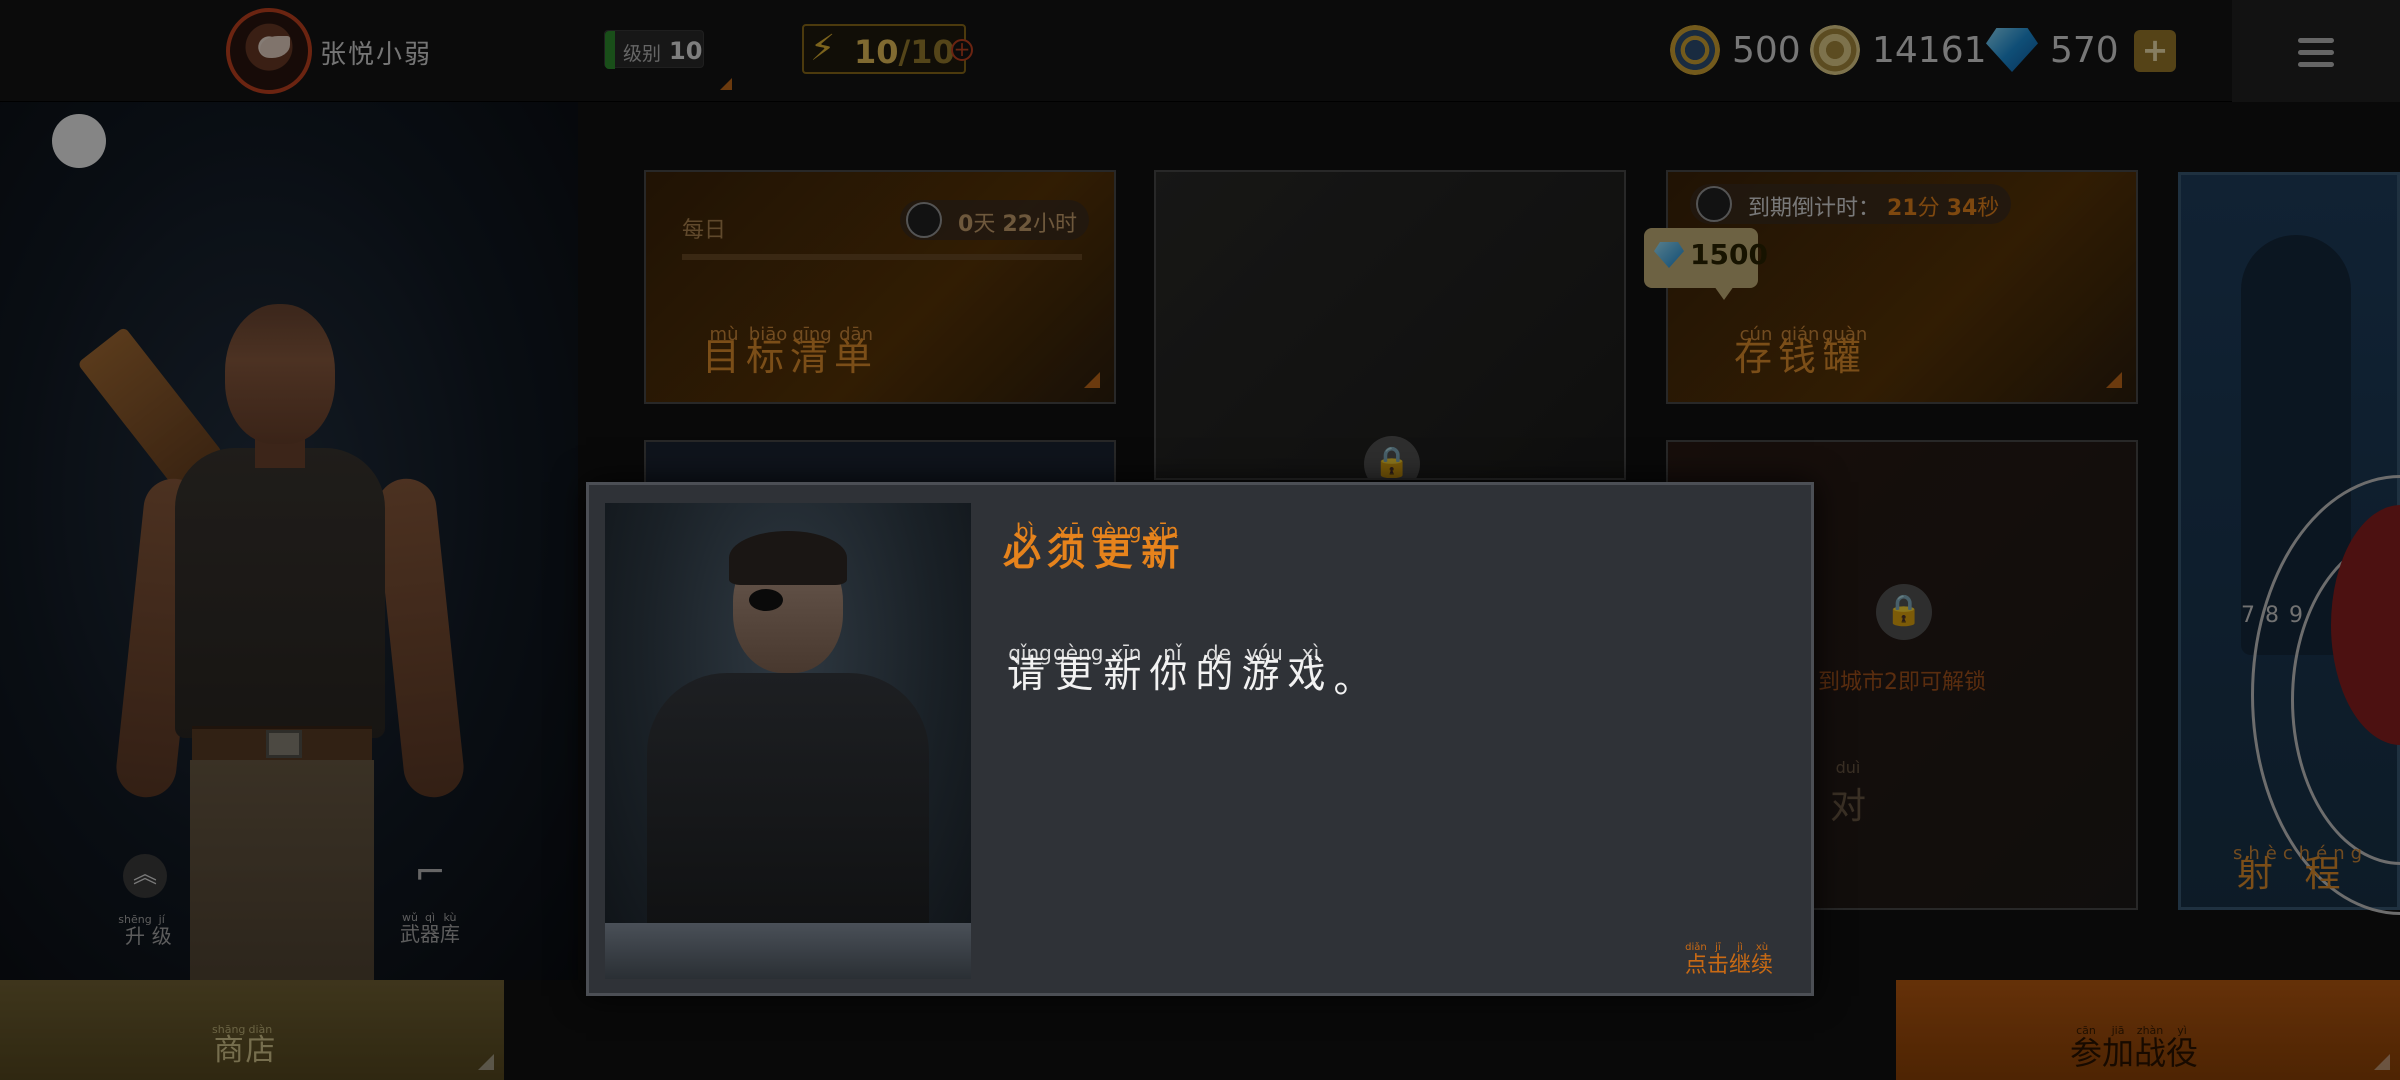  Describe the element at coordinates (1030, 674) in the screenshot. I see `dm-char-0: 请` at that location.